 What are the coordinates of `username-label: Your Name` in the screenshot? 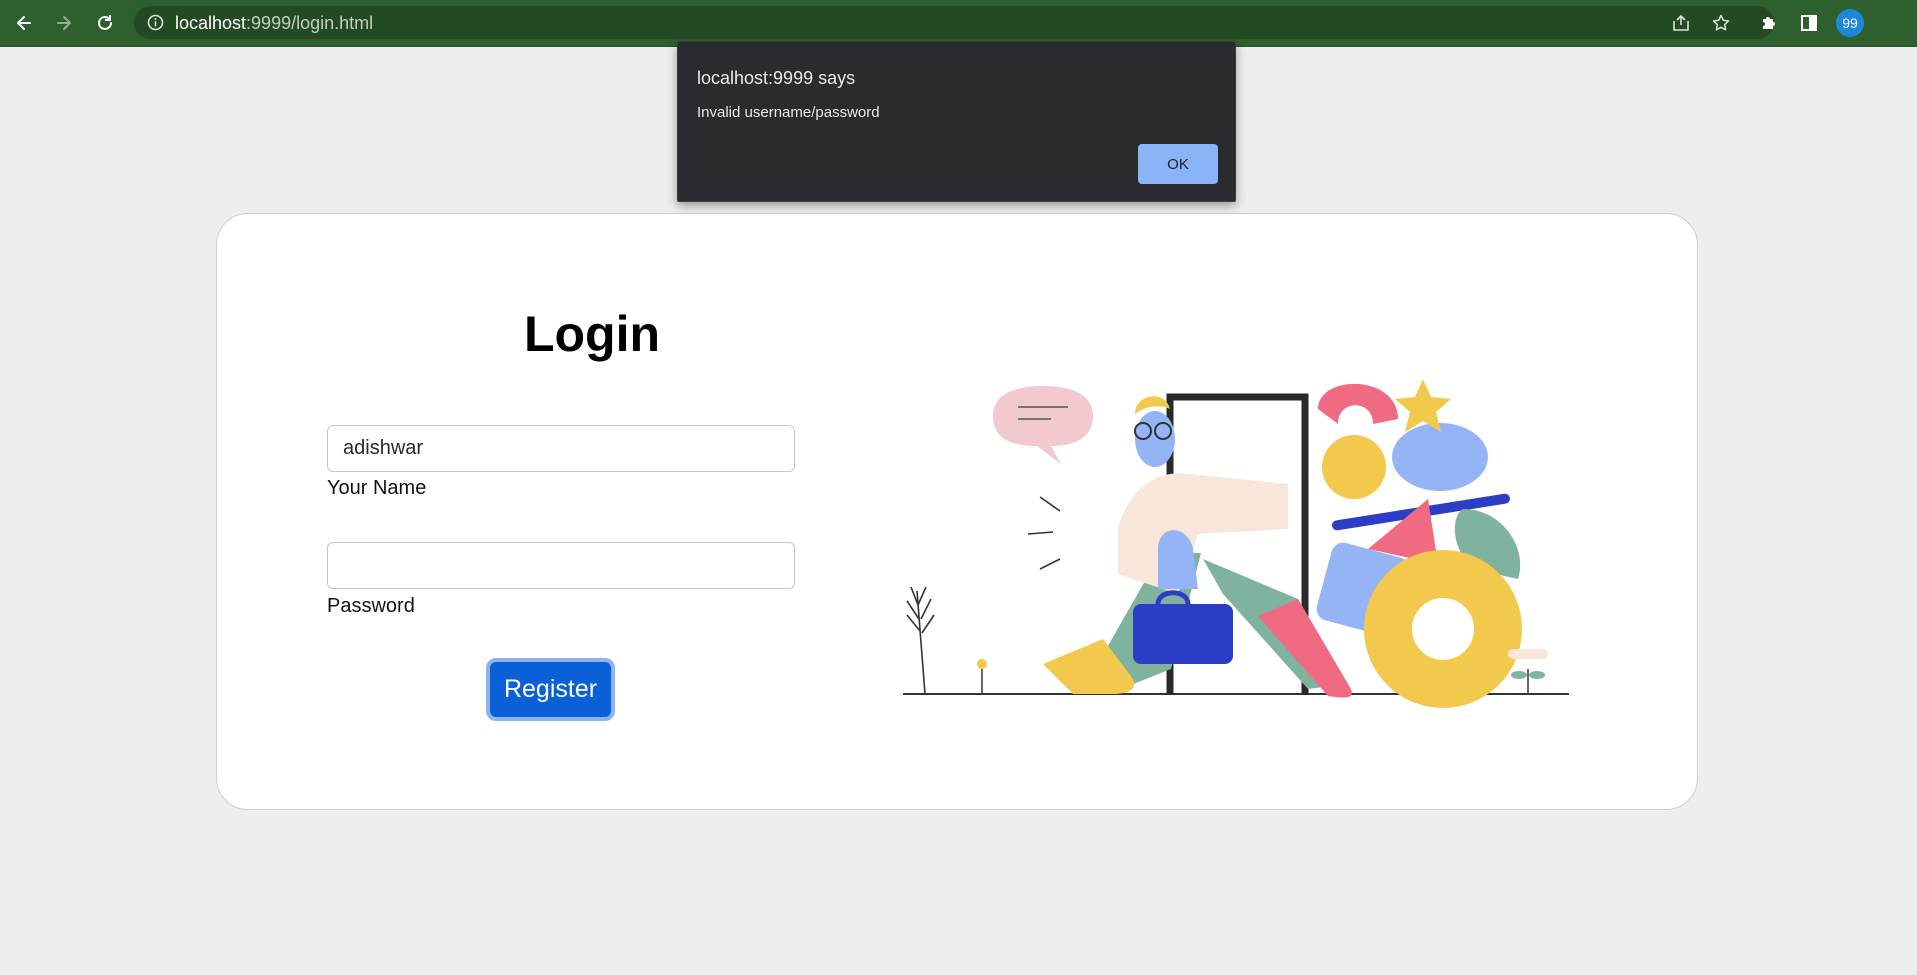 It's located at (377, 488).